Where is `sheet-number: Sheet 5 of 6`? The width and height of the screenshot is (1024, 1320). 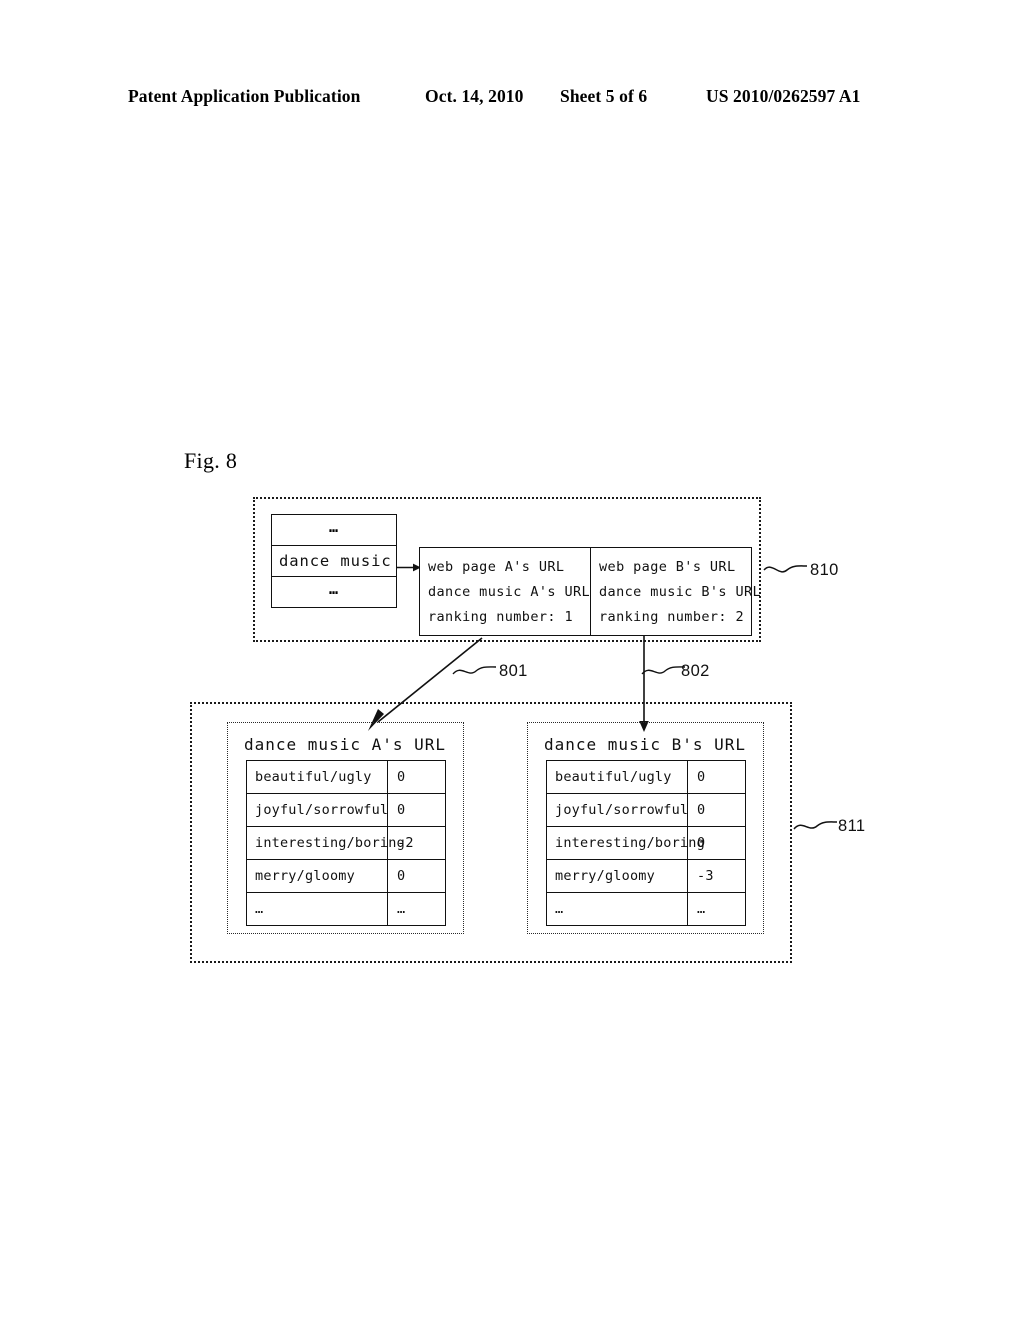
sheet-number: Sheet 5 of 6 is located at coordinates (604, 96).